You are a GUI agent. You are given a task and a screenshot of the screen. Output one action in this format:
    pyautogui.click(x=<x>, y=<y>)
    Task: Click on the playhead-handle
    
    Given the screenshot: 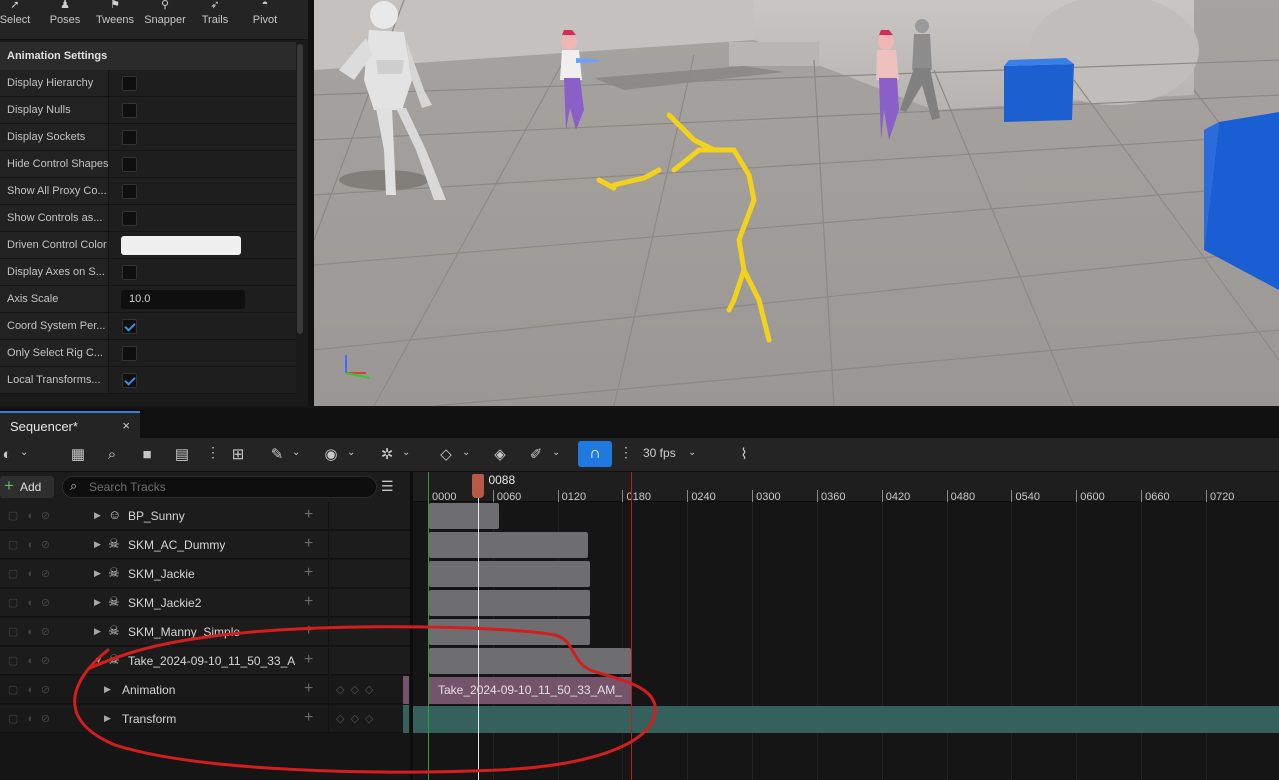 What is the action you would take?
    pyautogui.click(x=478, y=486)
    